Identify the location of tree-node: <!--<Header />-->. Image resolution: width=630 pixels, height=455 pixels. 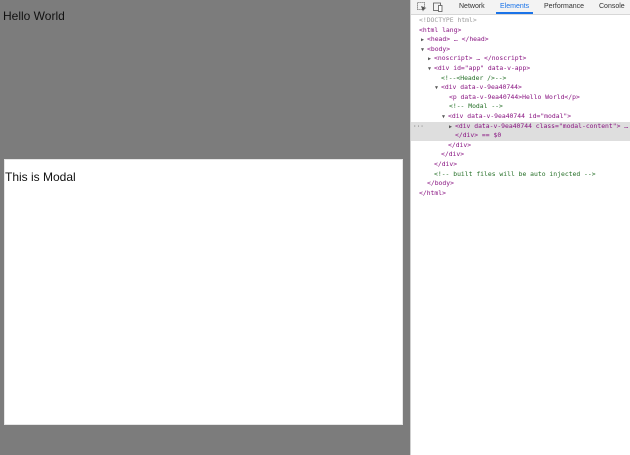
(520, 79).